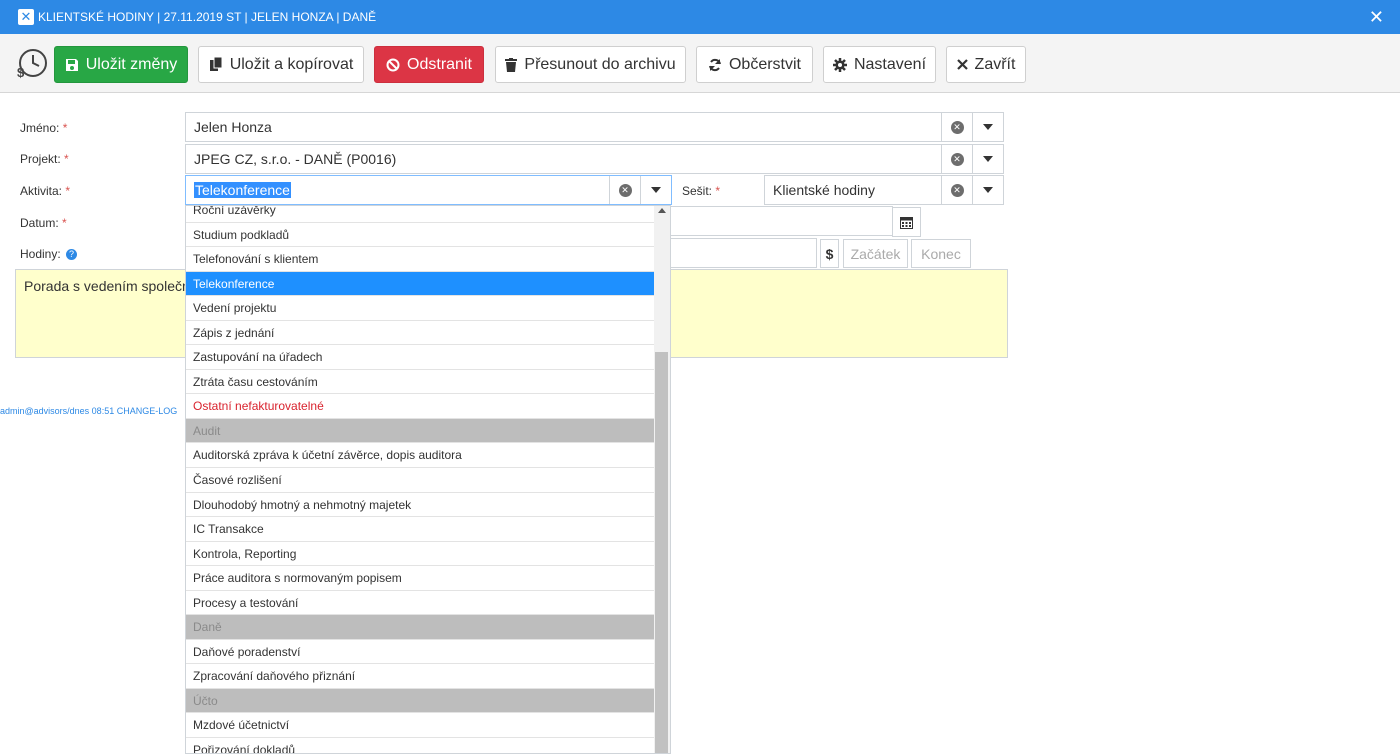  Describe the element at coordinates (32, 63) in the screenshot. I see `history-icon: $` at that location.